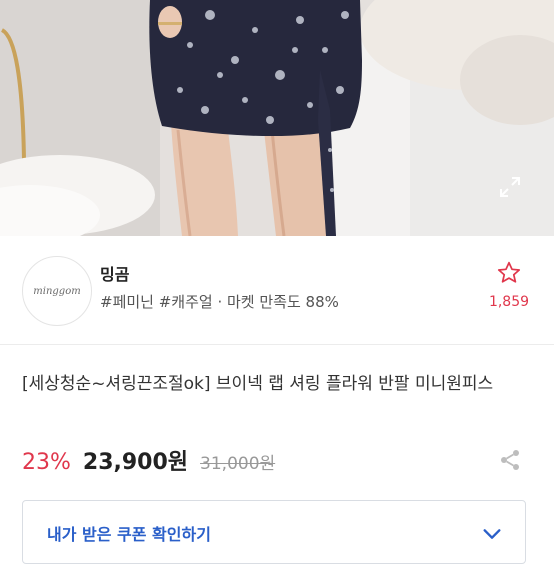 Image resolution: width=554 pixels, height=564 pixels. Describe the element at coordinates (135, 462) in the screenshot. I see `sale-price: 23,900원` at that location.